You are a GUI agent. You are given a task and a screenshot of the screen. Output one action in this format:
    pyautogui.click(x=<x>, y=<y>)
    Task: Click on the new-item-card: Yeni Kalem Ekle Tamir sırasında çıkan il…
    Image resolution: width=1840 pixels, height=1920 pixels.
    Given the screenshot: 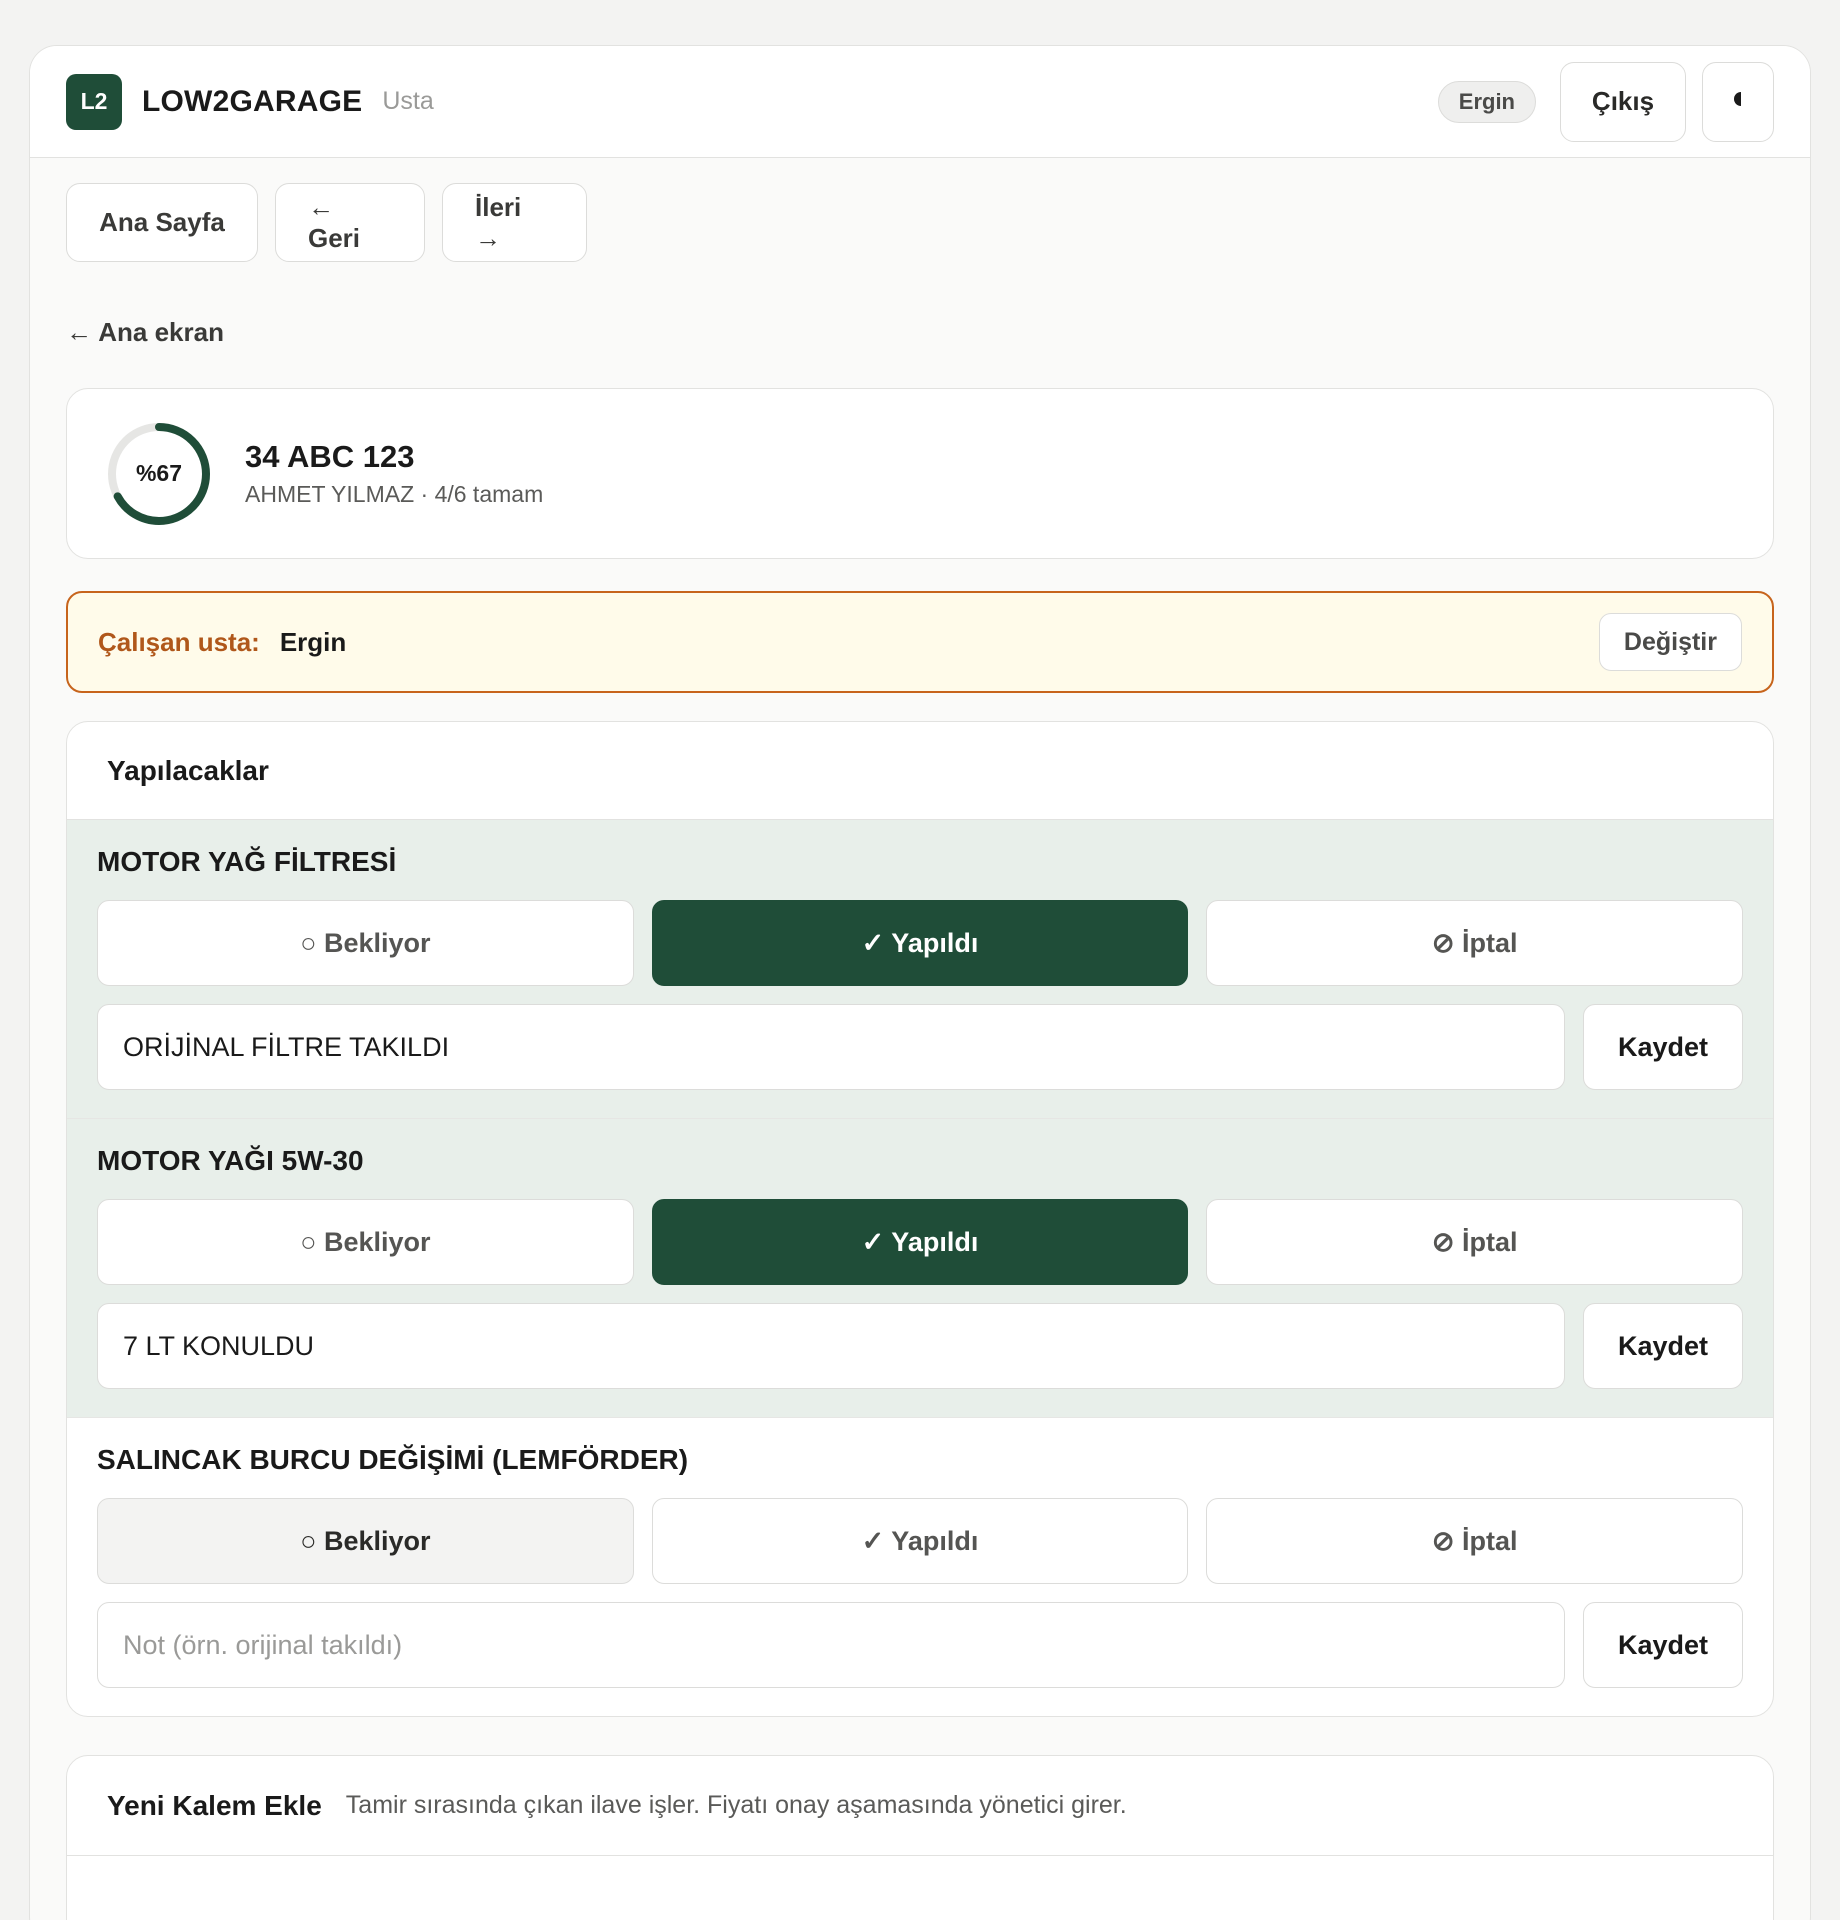 What is the action you would take?
    pyautogui.click(x=920, y=1837)
    